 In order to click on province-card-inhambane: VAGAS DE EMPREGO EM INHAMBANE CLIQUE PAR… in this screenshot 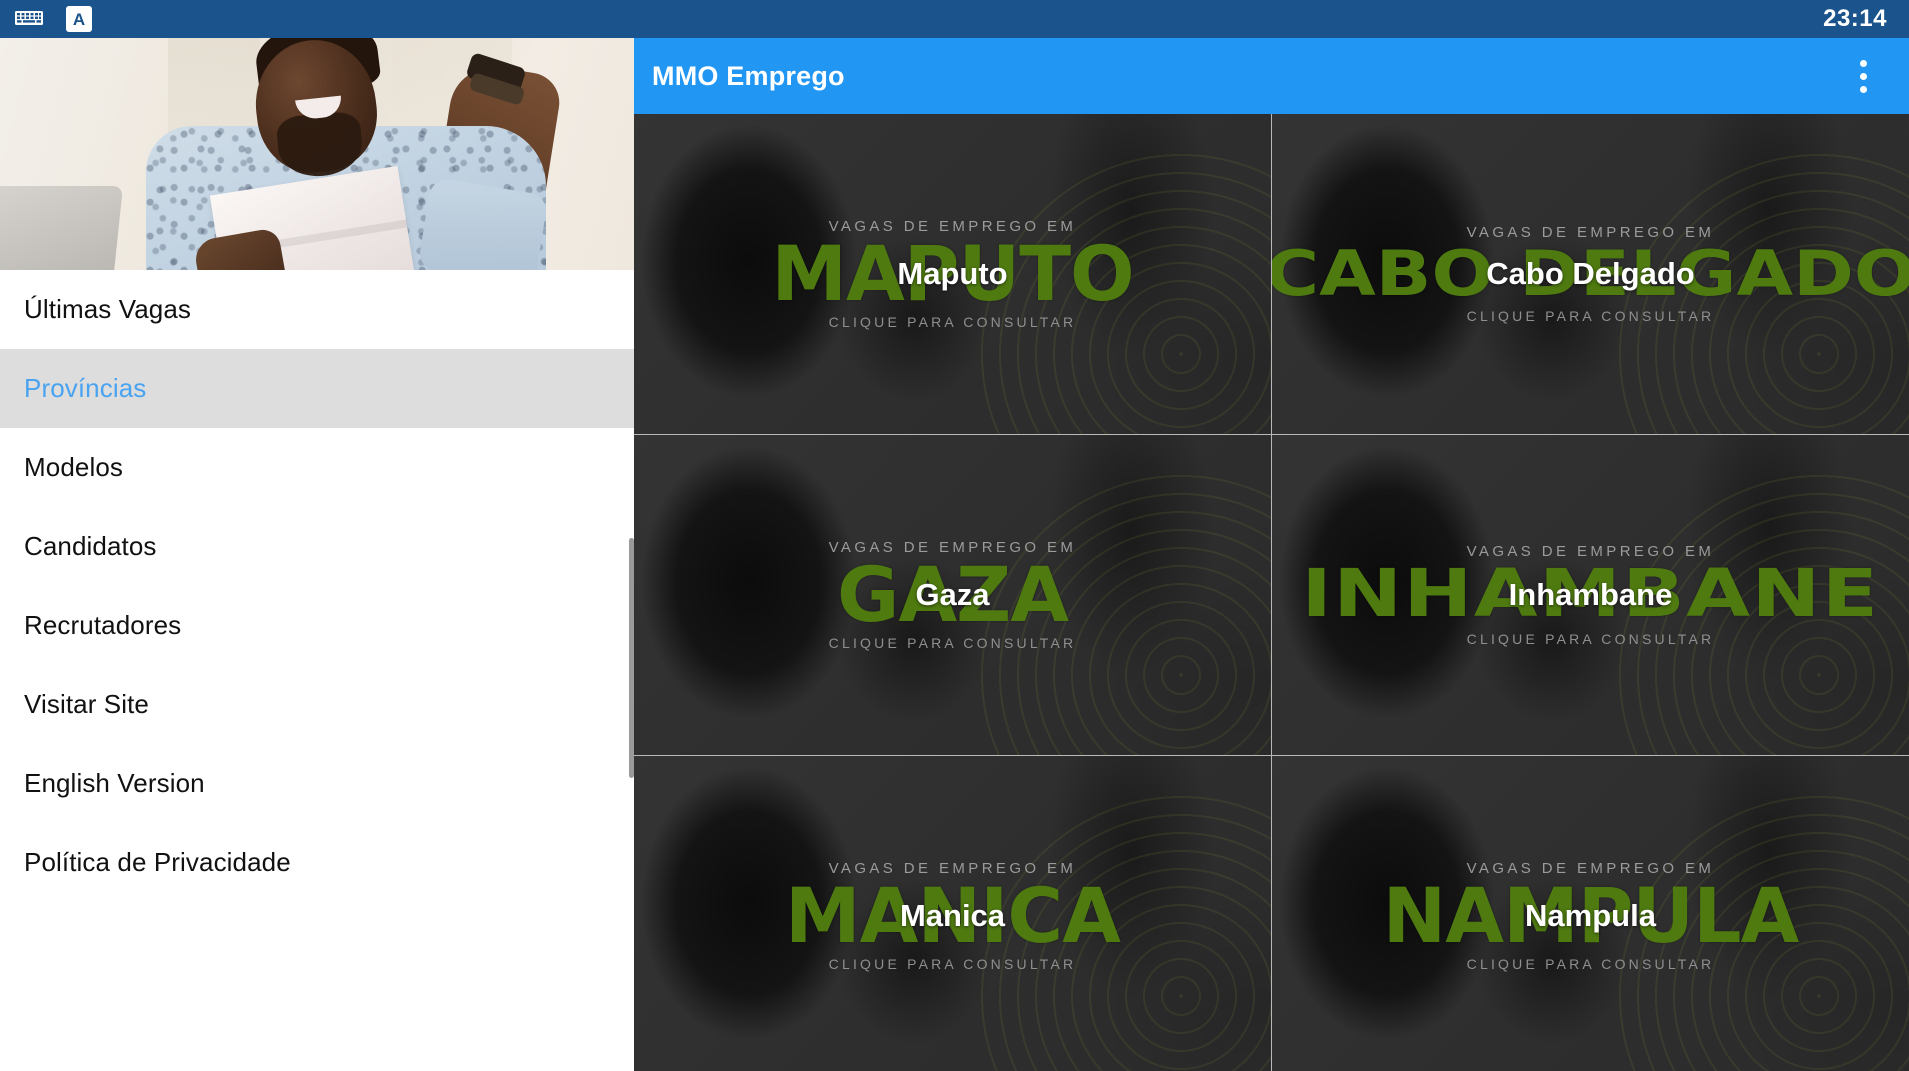, I will do `click(1590, 595)`.